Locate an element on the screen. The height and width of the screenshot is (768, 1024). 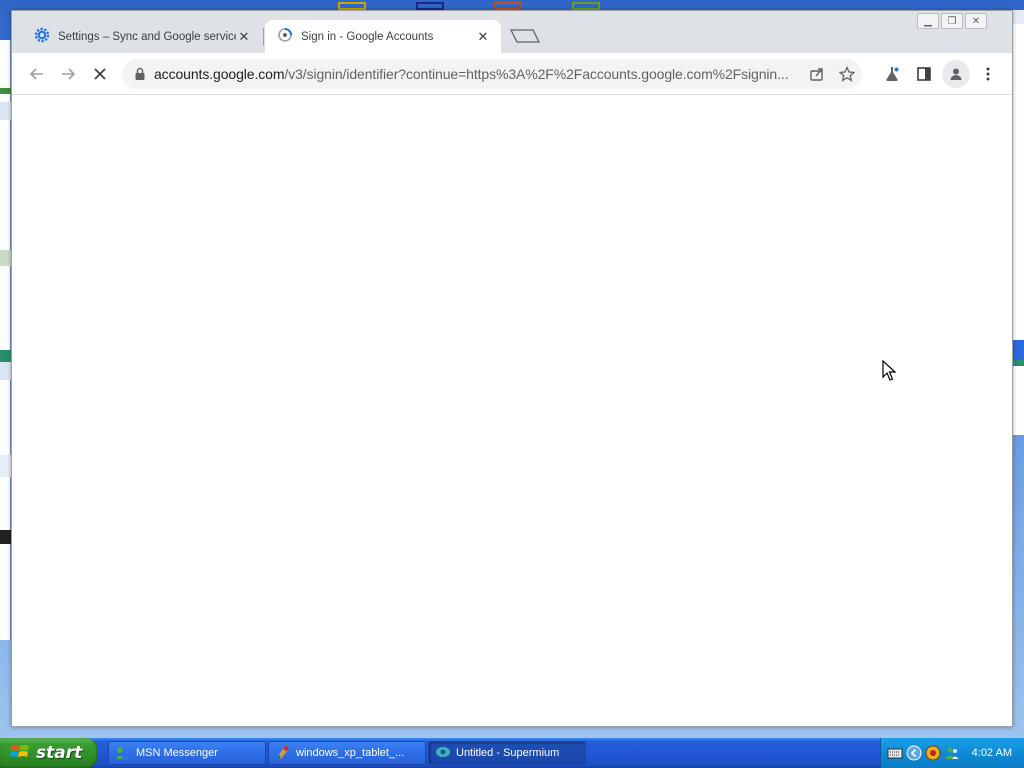
gear-icon is located at coordinates (42, 36).